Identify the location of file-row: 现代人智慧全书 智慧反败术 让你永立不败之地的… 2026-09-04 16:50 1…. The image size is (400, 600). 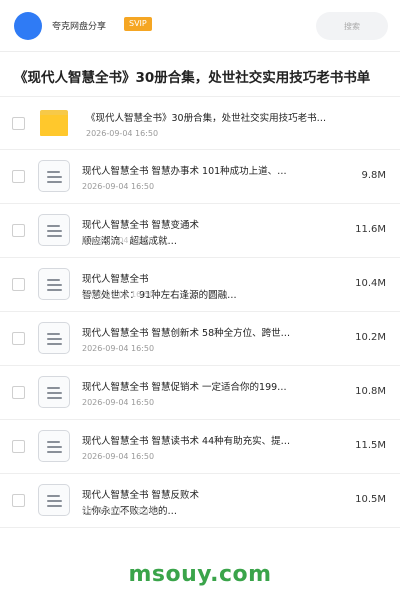
(200, 501).